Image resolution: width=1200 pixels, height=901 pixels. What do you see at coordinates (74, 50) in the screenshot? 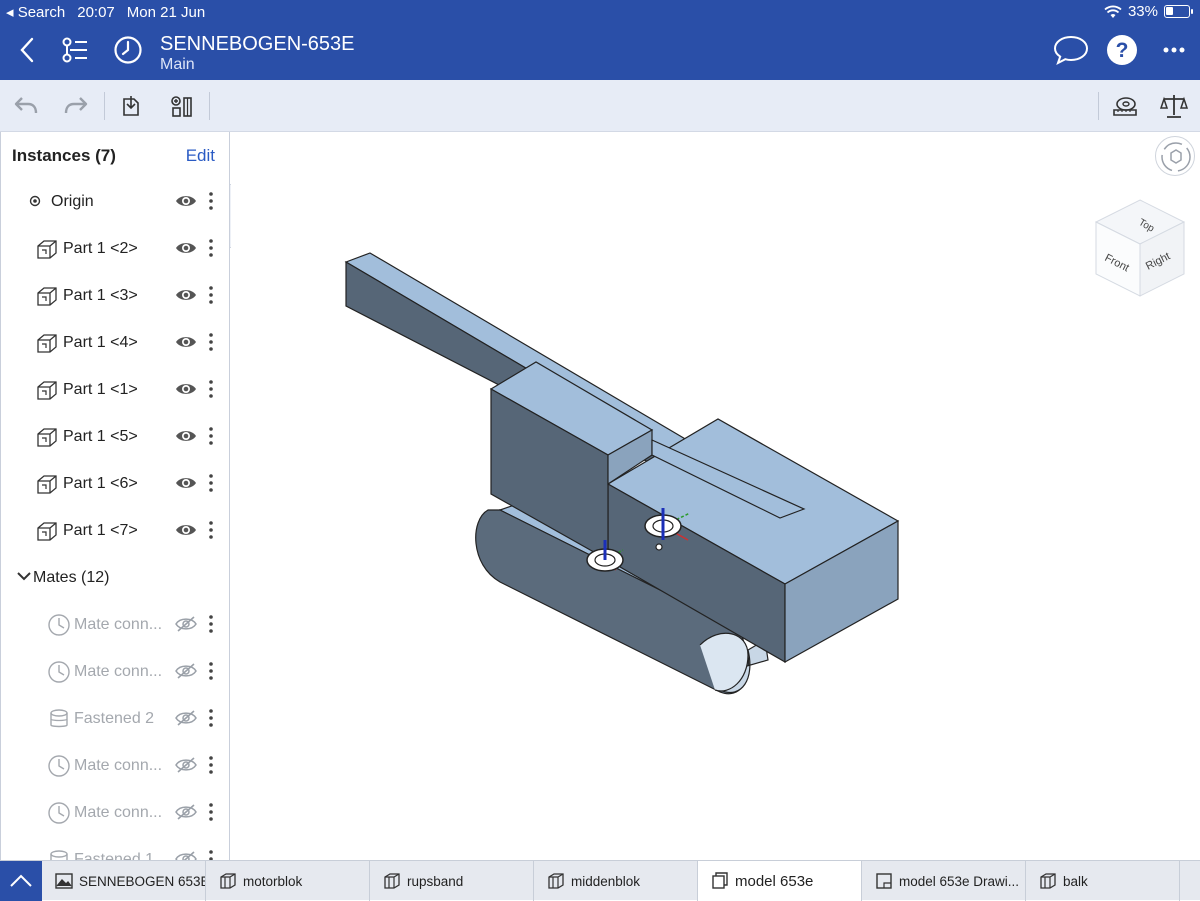
I see `feature-tree-button` at bounding box center [74, 50].